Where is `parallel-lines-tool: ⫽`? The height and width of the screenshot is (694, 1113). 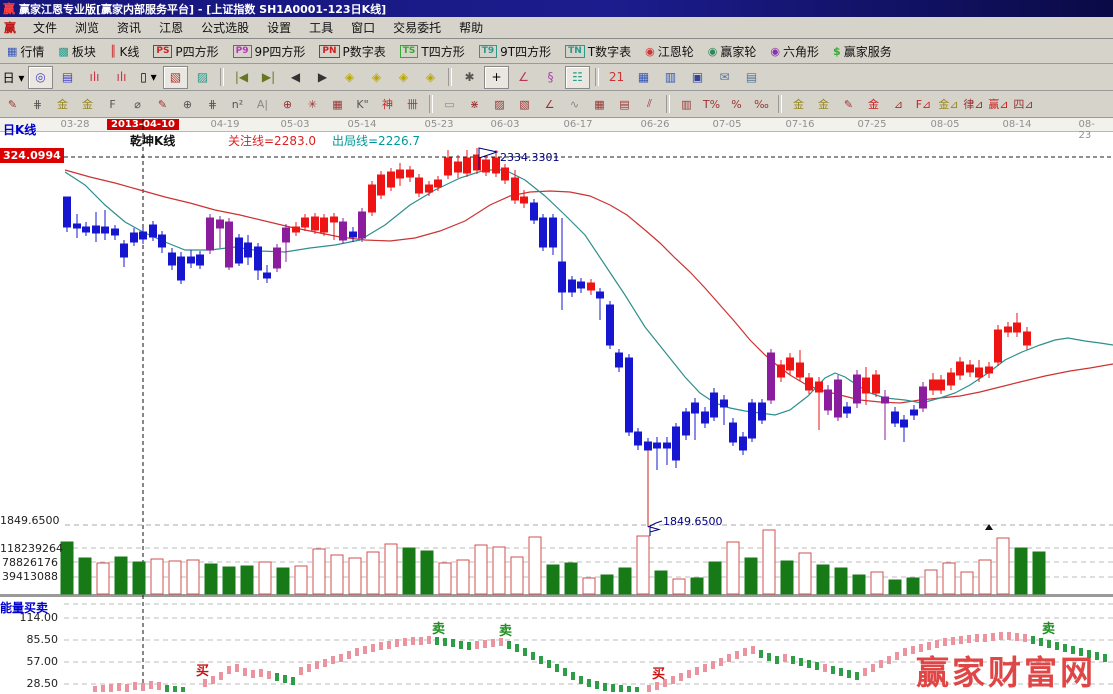 parallel-lines-tool: ⫽ is located at coordinates (649, 104).